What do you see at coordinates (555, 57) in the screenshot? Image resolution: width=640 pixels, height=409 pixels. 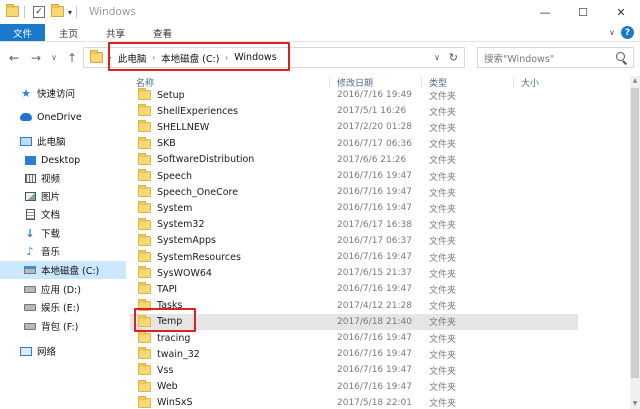 I see `search-input: 搜索"Windows"` at bounding box center [555, 57].